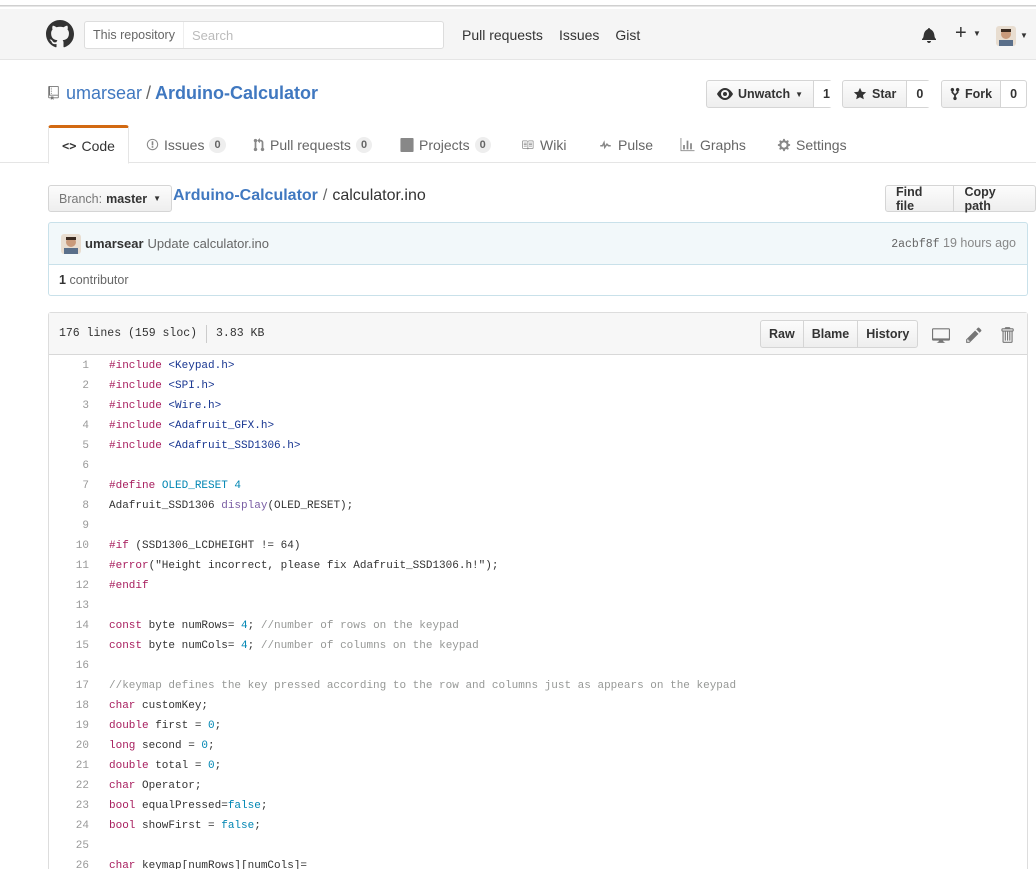 Image resolution: width=1036 pixels, height=869 pixels. I want to click on watchers-count: 1, so click(826, 94).